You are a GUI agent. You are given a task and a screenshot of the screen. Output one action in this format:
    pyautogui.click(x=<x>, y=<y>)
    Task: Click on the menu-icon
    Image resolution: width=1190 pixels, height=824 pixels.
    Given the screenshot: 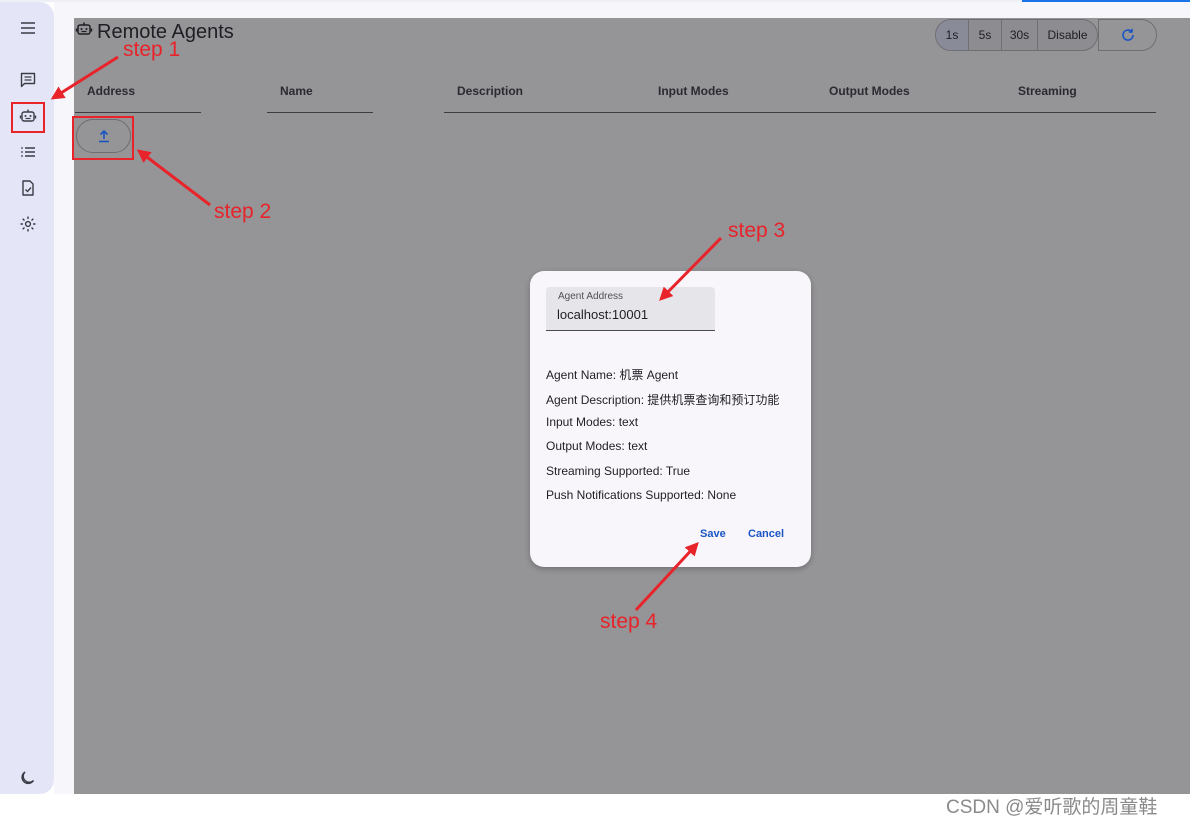 What is the action you would take?
    pyautogui.click(x=28, y=28)
    